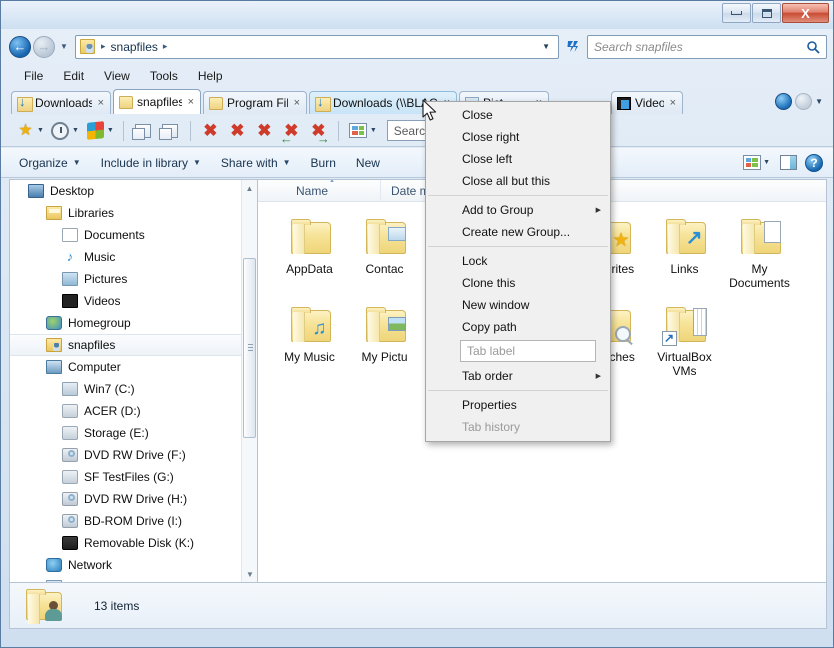  I want to click on menu-item-close-right: Close right, so click(518, 137).